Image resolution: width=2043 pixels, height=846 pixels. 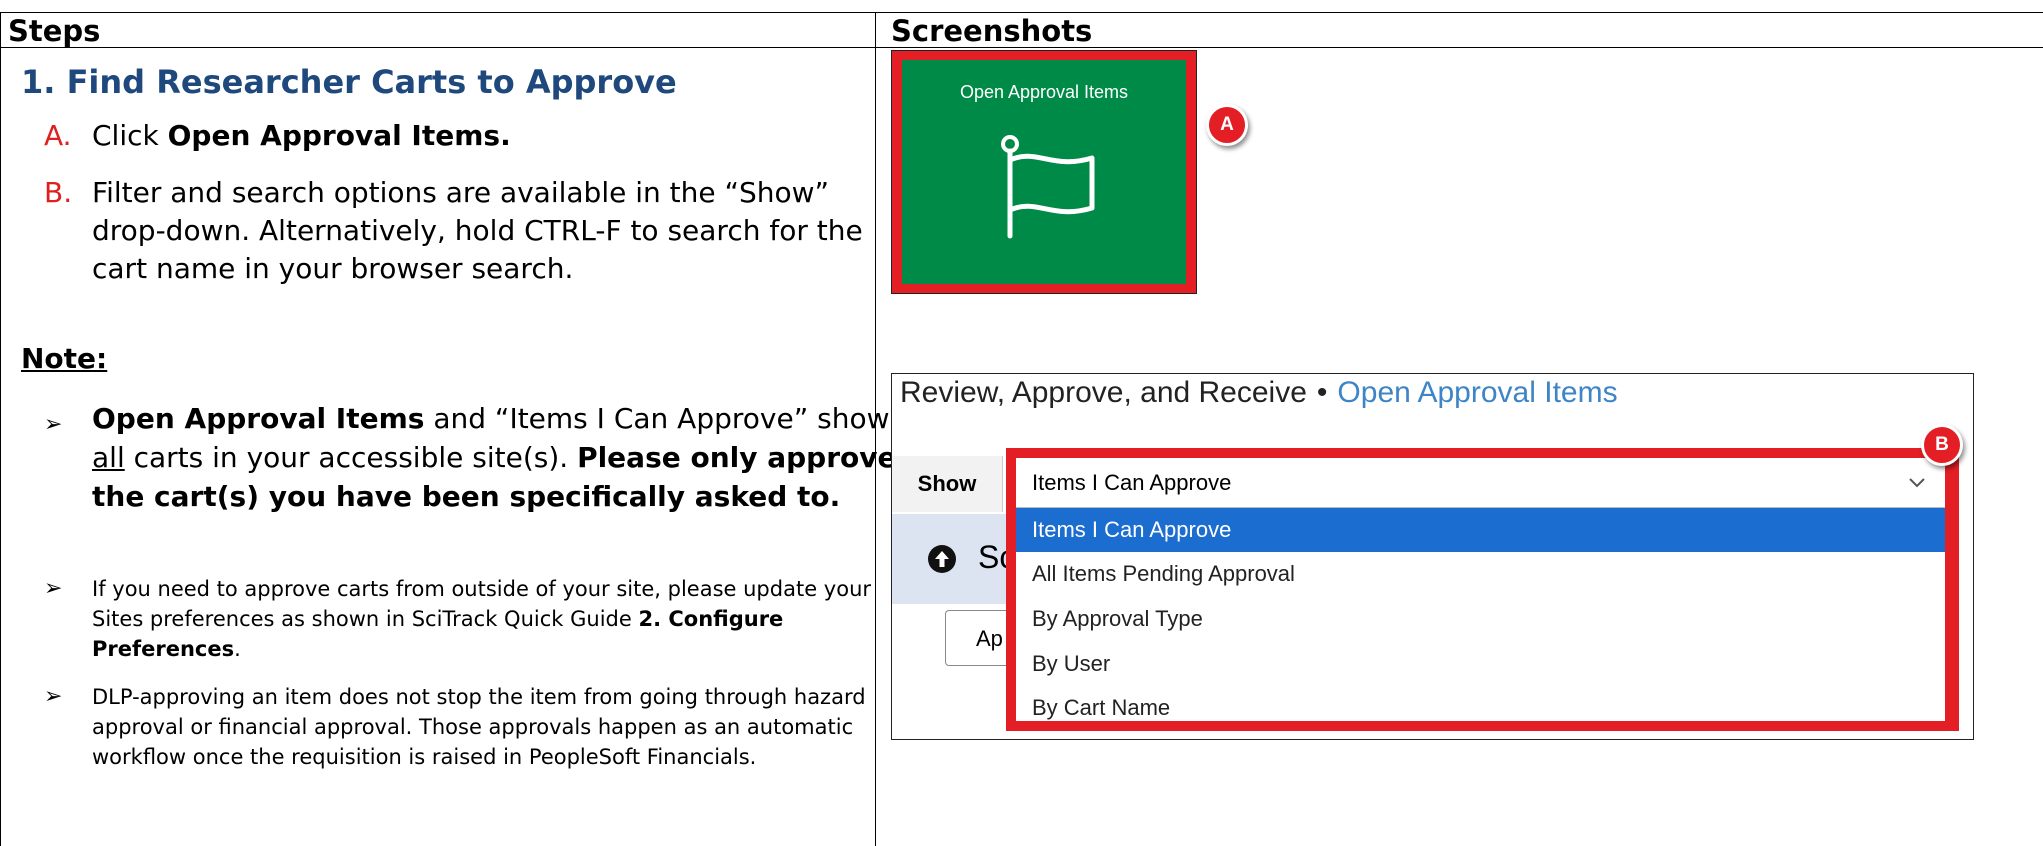 I want to click on table-left-border, so click(x=0, y=429).